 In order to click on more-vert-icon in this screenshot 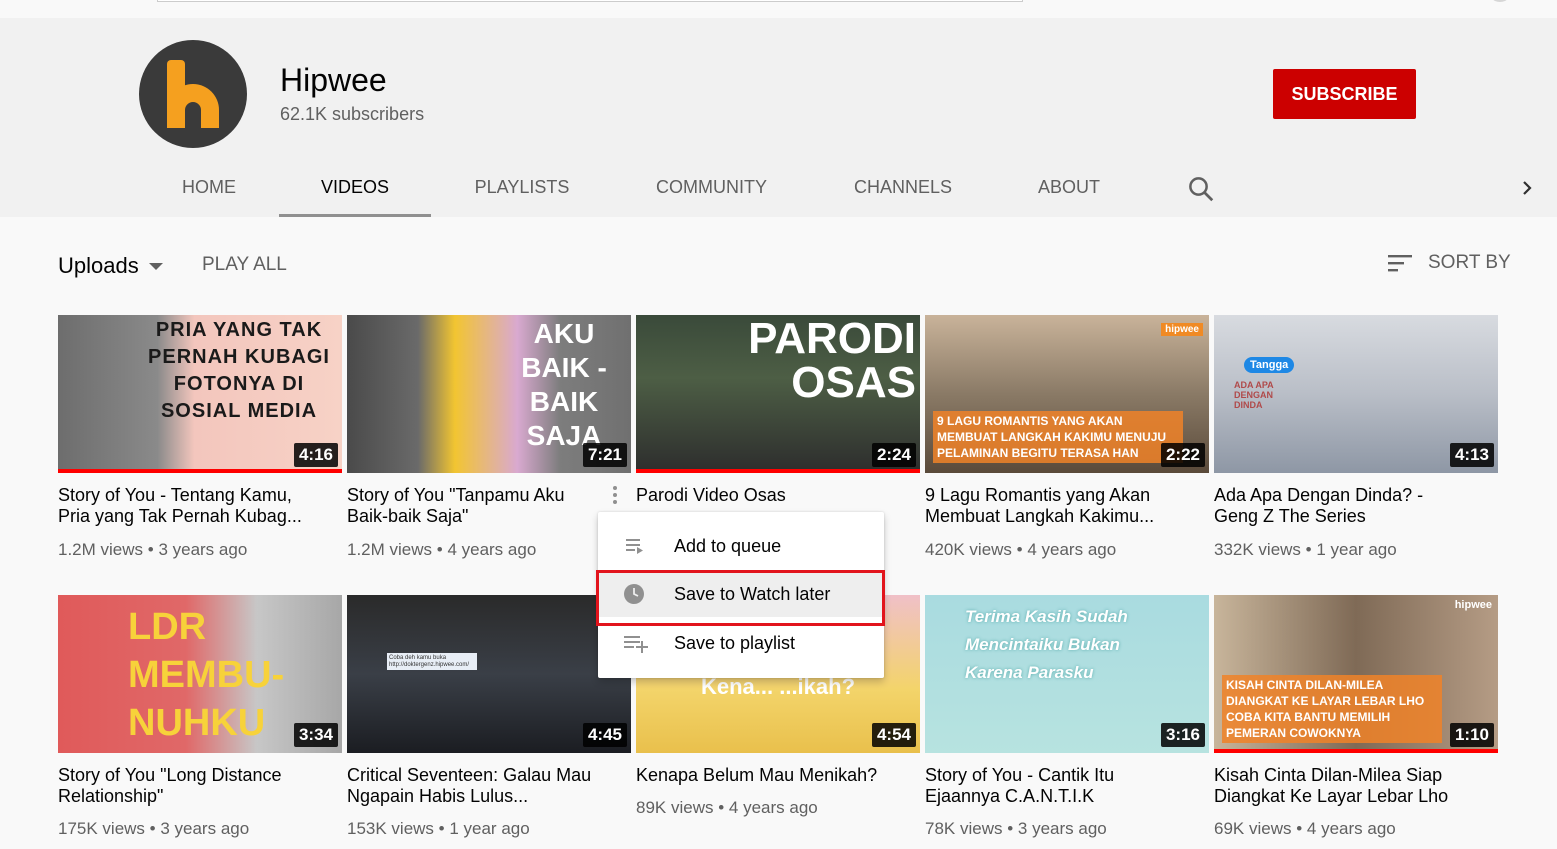, I will do `click(615, 496)`.